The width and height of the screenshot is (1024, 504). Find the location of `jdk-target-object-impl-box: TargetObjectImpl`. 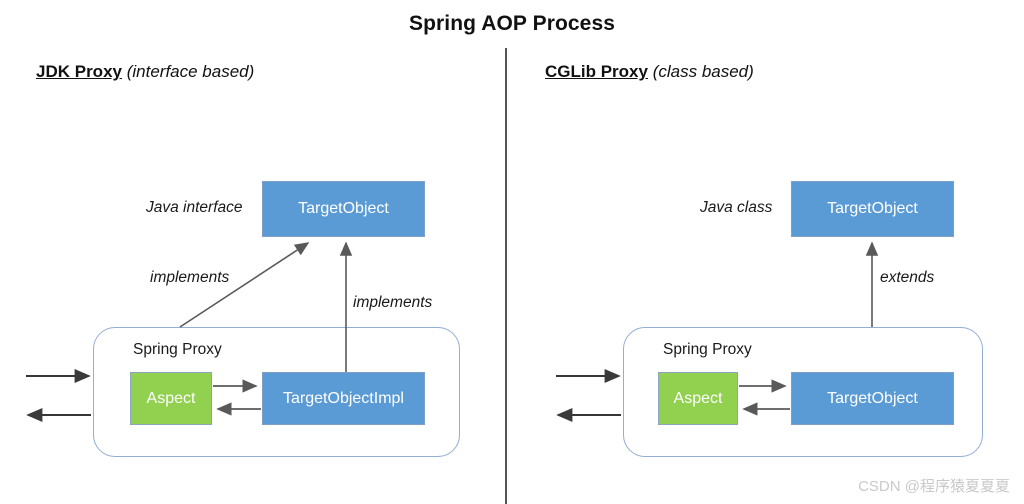

jdk-target-object-impl-box: TargetObjectImpl is located at coordinates (343, 398).